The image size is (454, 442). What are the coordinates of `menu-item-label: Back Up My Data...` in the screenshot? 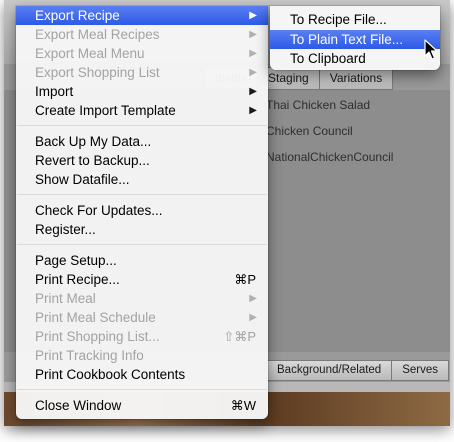 It's located at (93, 141).